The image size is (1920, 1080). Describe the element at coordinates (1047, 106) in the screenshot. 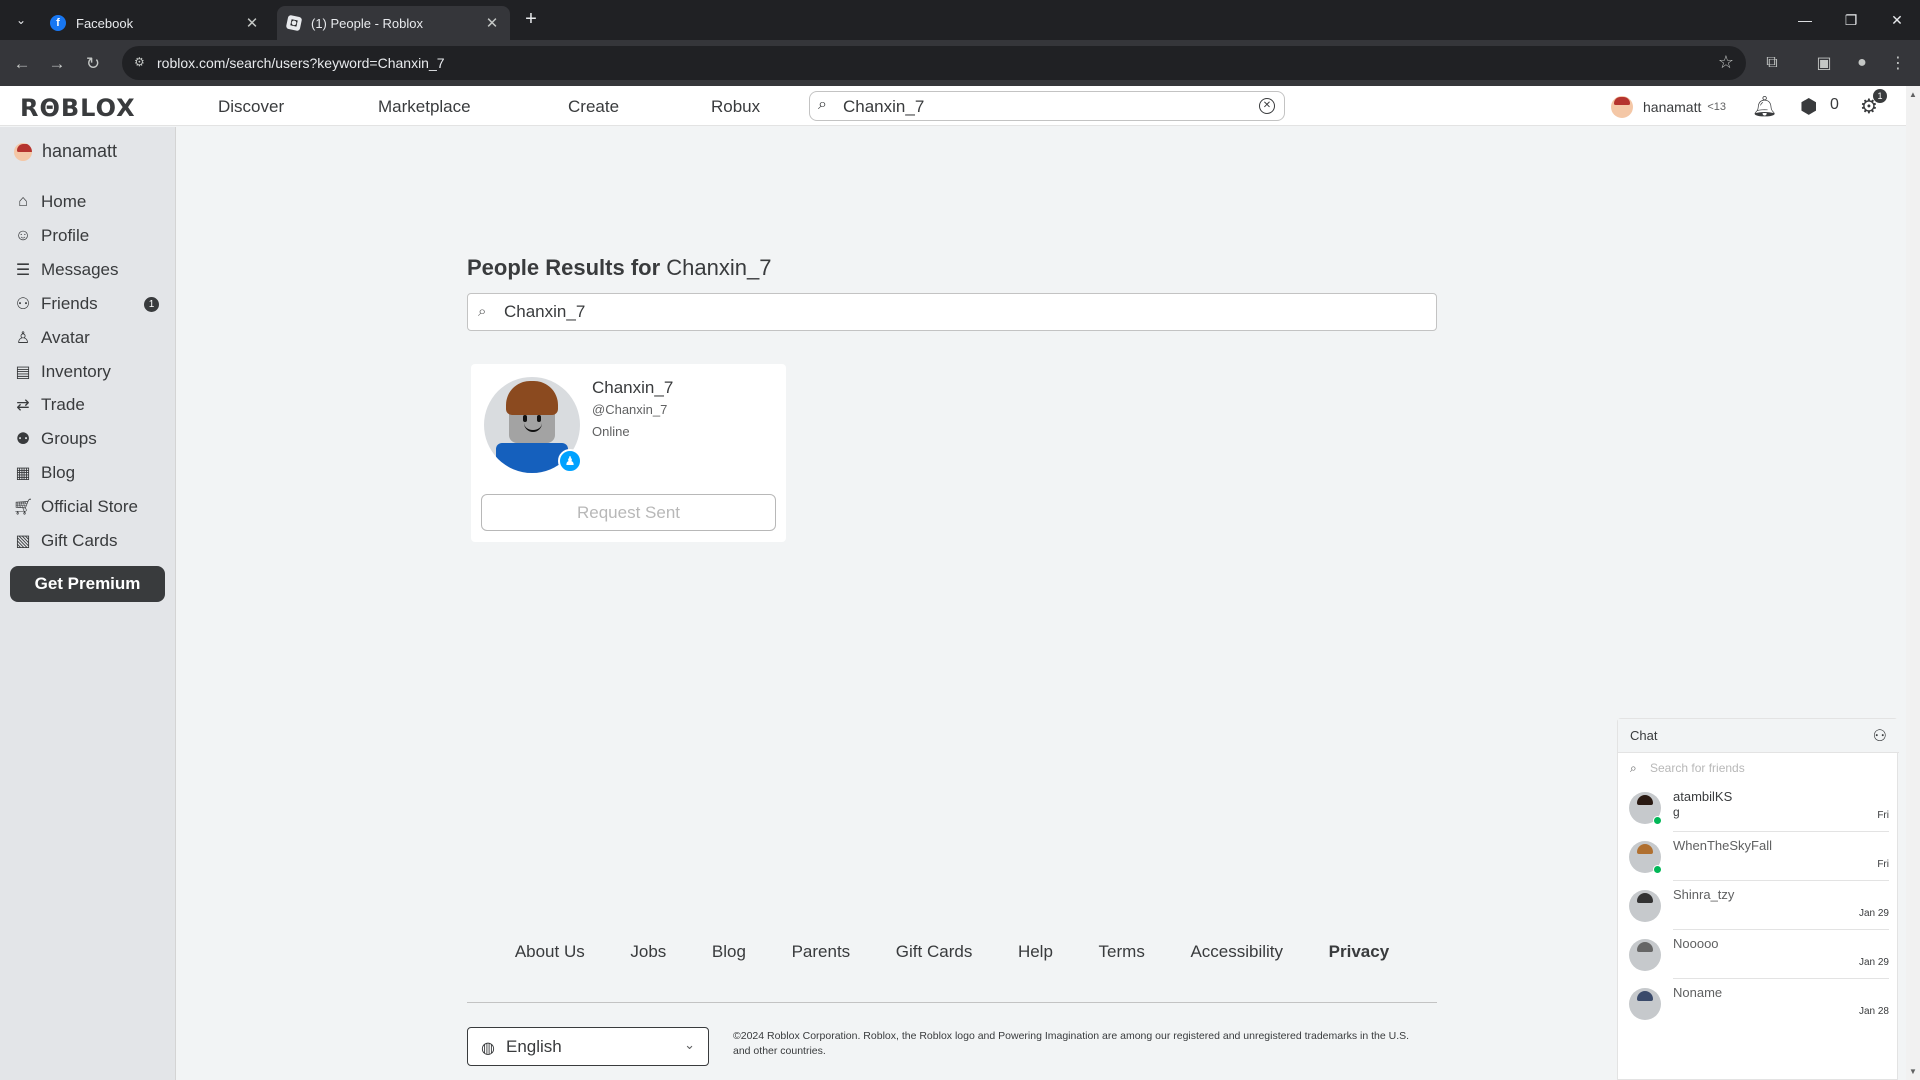

I see `header-search-box: ⌕ Chanxin_7 ✕` at that location.